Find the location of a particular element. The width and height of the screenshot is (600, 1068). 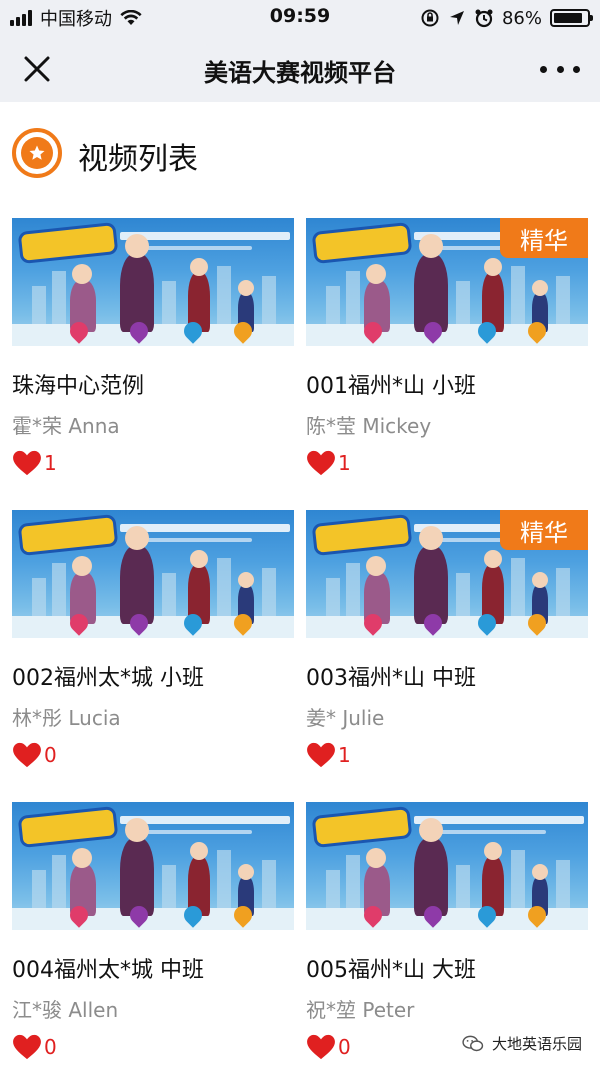

status-bar: 中国移动 09:59 86% is located at coordinates (300, 18).